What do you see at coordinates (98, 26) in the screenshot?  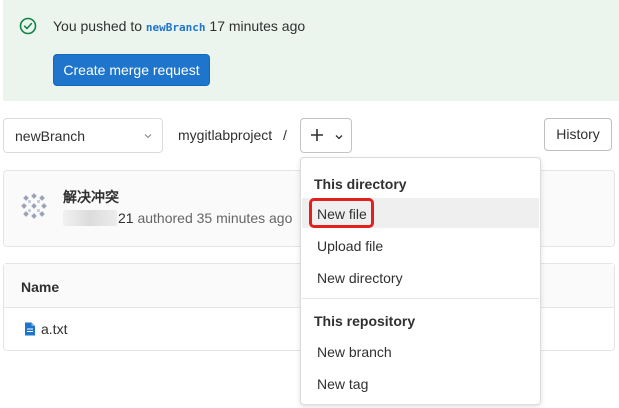 I see `push-message-prefix: You pushed to` at bounding box center [98, 26].